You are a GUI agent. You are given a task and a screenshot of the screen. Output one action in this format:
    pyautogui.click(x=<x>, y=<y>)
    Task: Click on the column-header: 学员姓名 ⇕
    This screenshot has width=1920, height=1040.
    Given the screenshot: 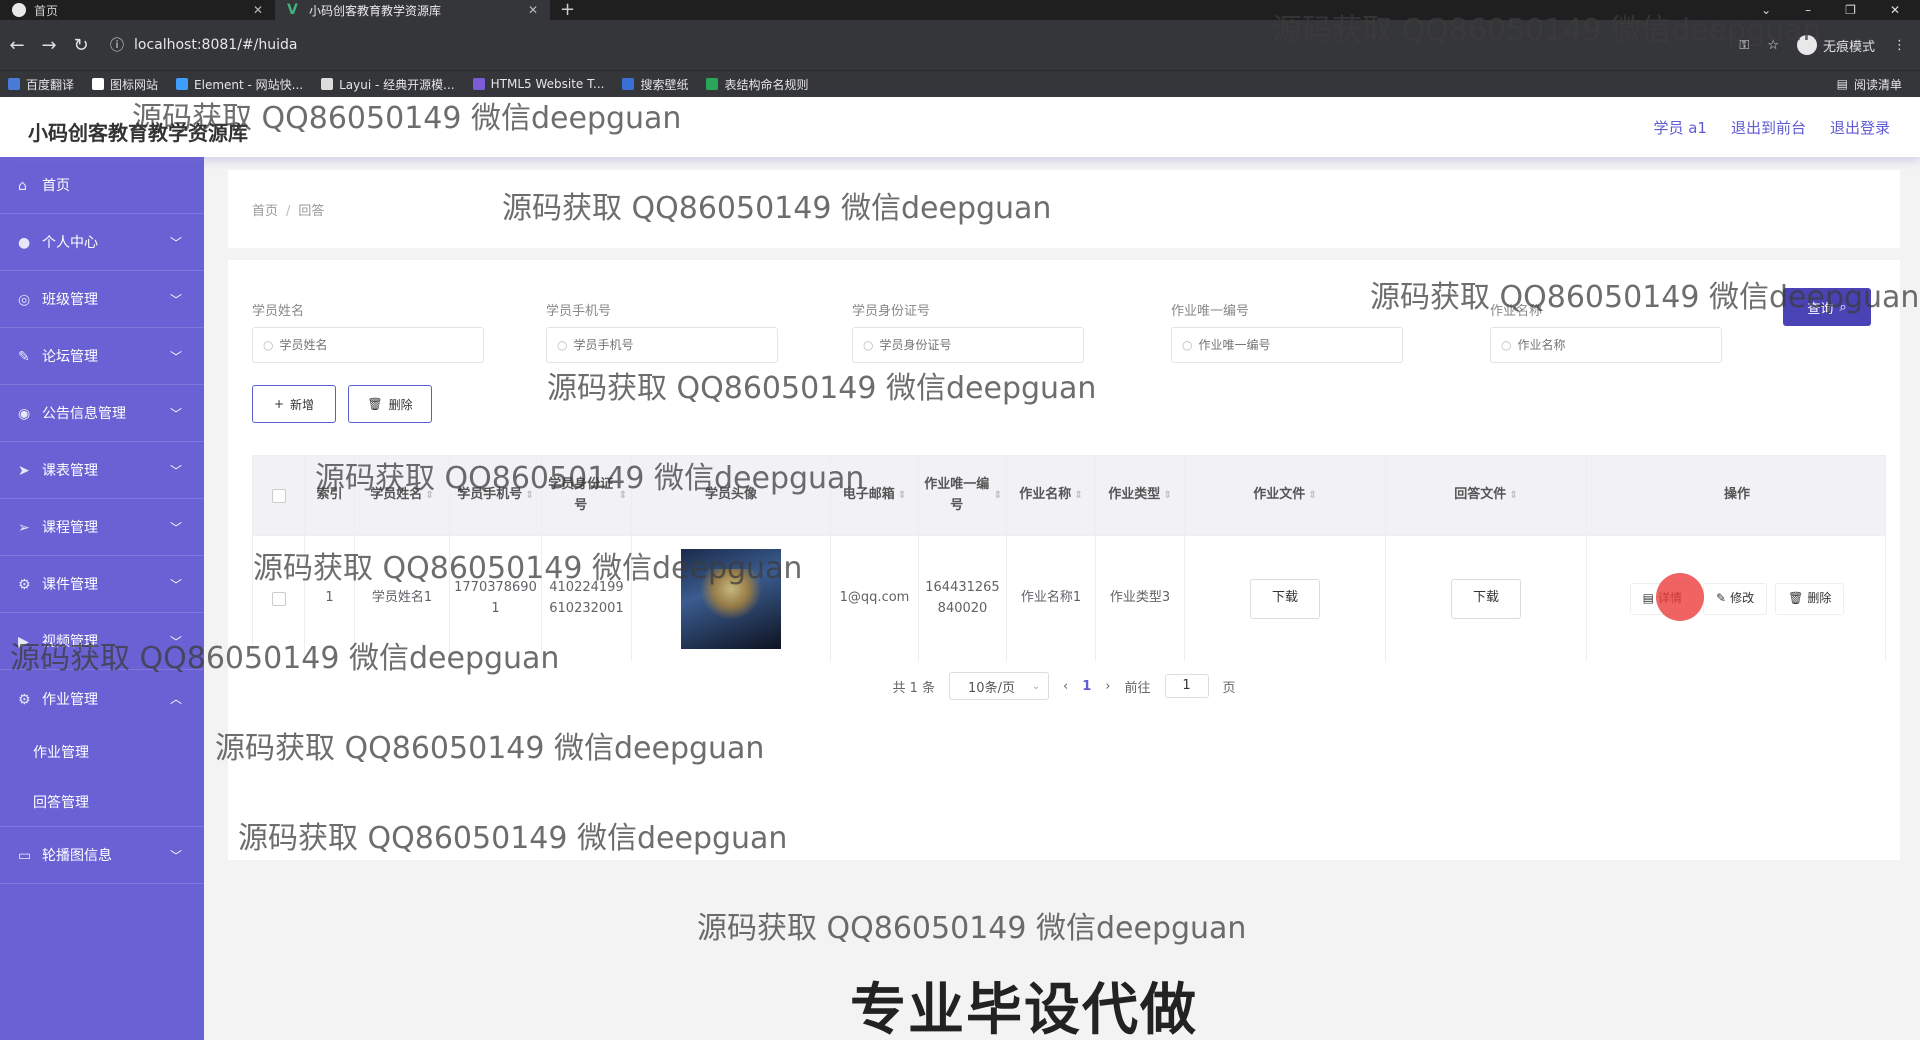 What is the action you would take?
    pyautogui.click(x=402, y=495)
    